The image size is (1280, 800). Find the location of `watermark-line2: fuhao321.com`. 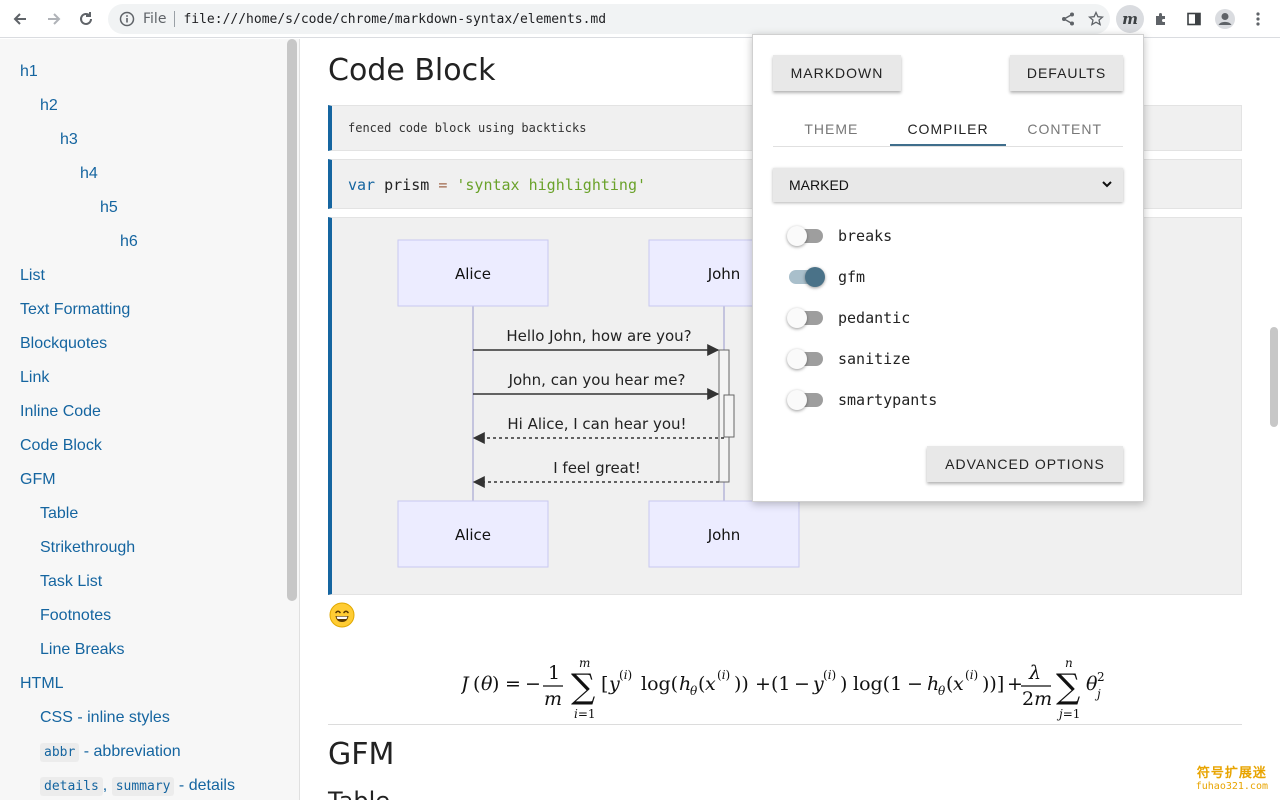

watermark-line2: fuhao321.com is located at coordinates (1231, 786).